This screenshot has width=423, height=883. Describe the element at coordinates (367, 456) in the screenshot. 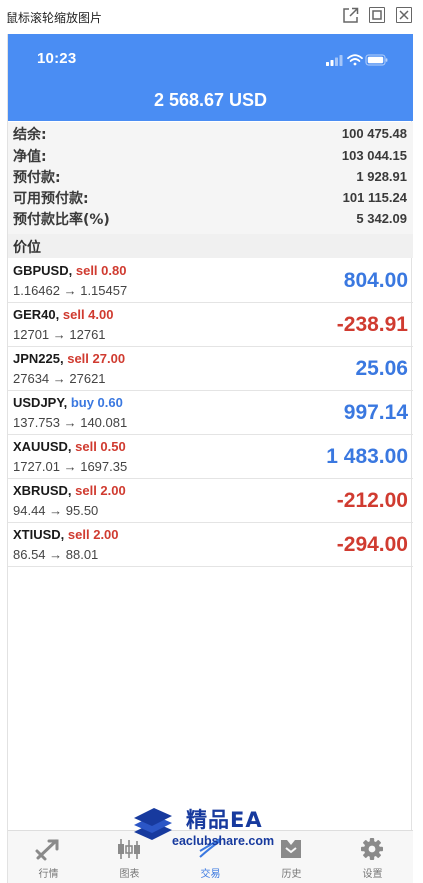

I see `position-profit: 1 483.00` at that location.